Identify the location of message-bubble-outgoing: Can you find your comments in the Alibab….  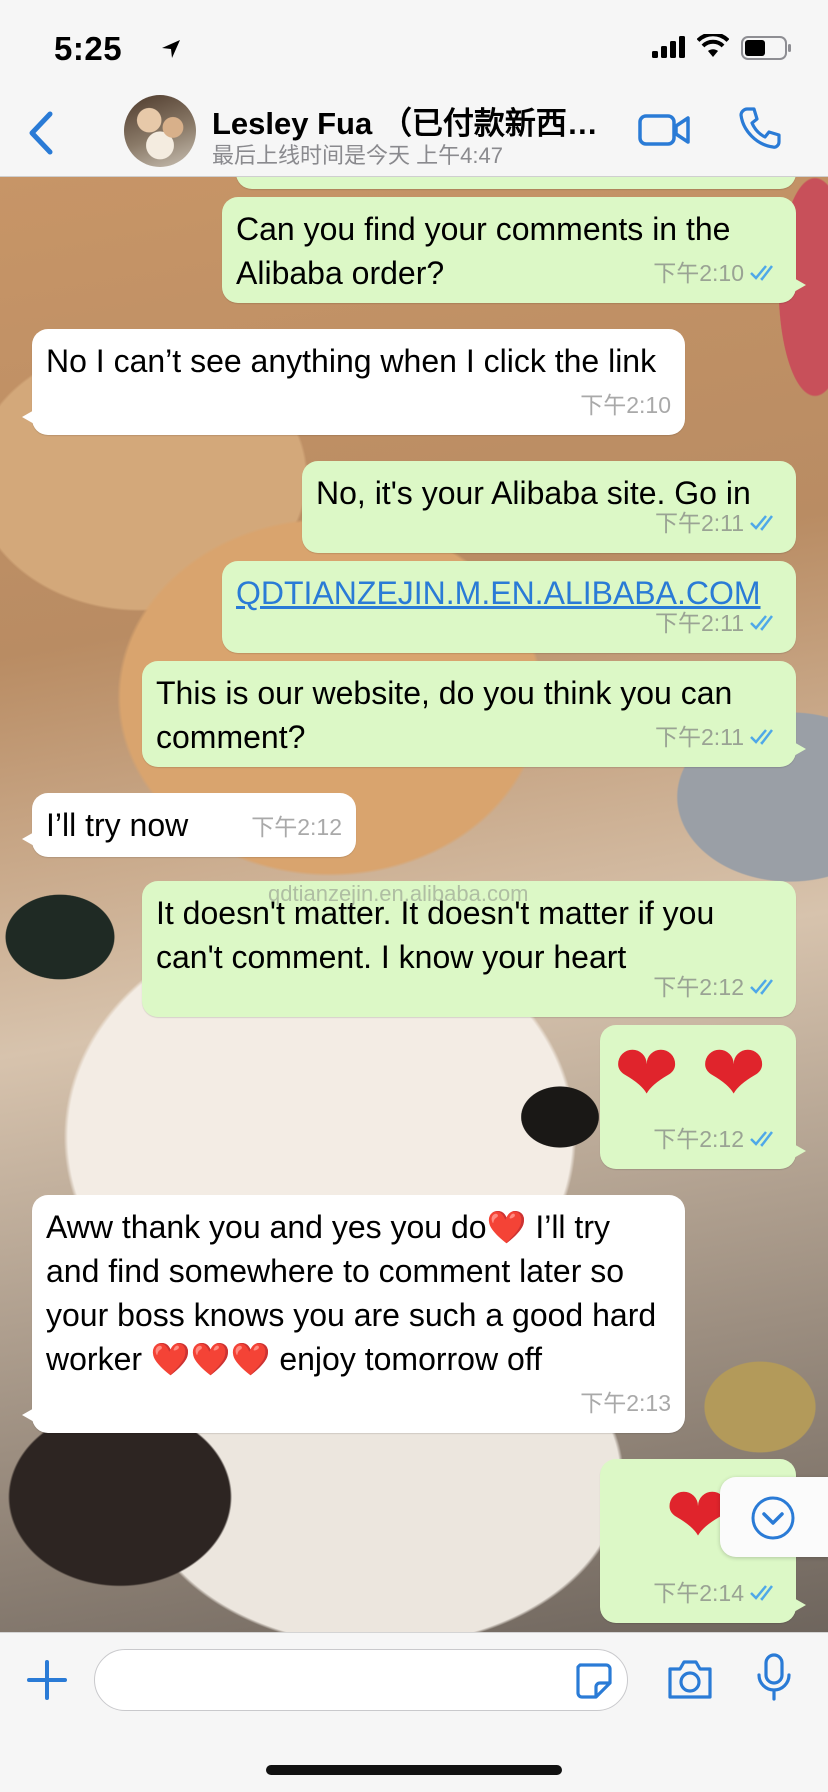
(514, 250).